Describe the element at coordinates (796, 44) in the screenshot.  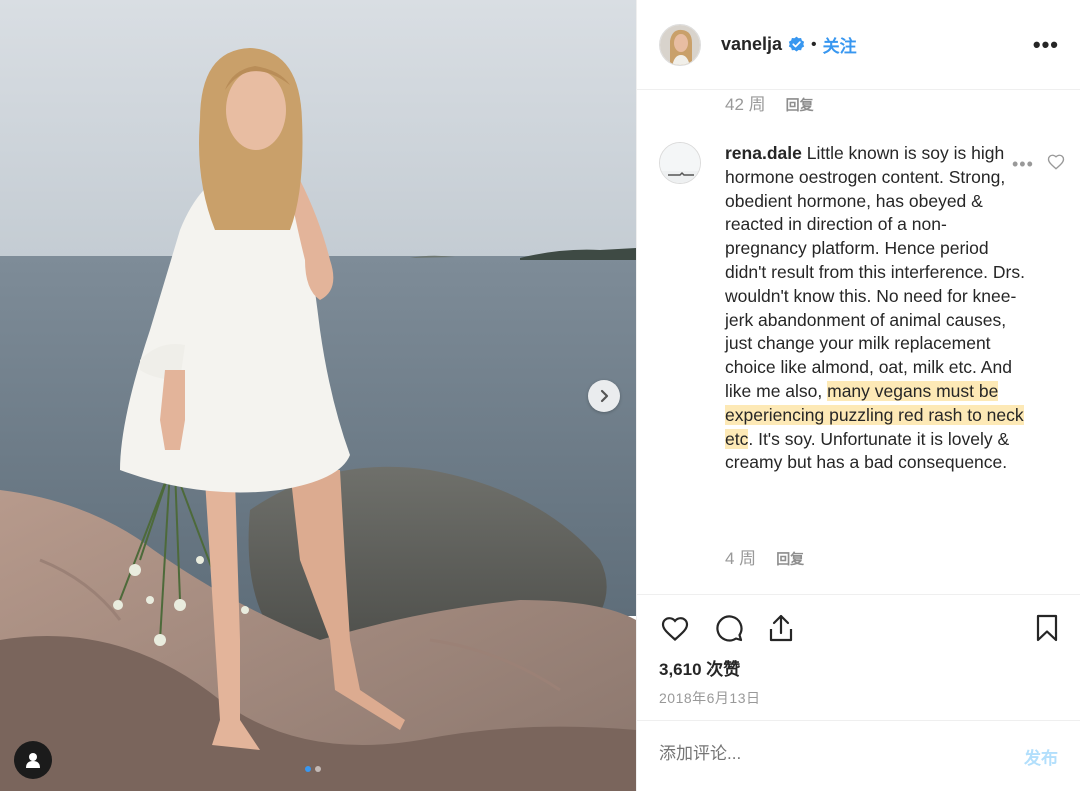
I see `verified-badge-icon` at that location.